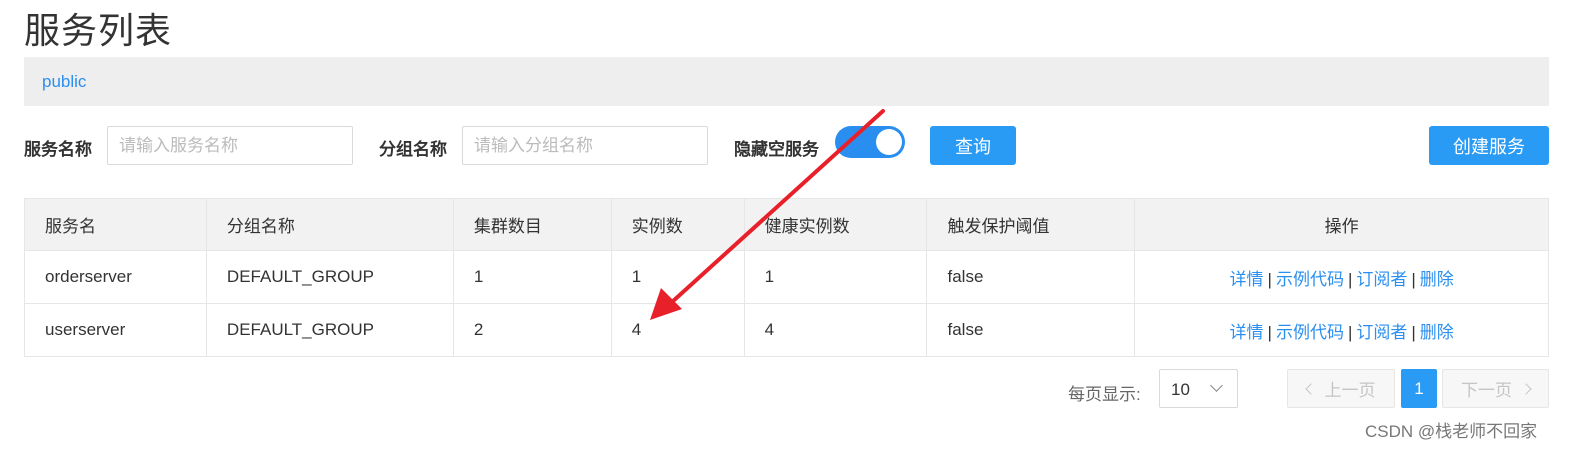 The height and width of the screenshot is (453, 1591). Describe the element at coordinates (230, 145) in the screenshot. I see `service-name-input` at that location.